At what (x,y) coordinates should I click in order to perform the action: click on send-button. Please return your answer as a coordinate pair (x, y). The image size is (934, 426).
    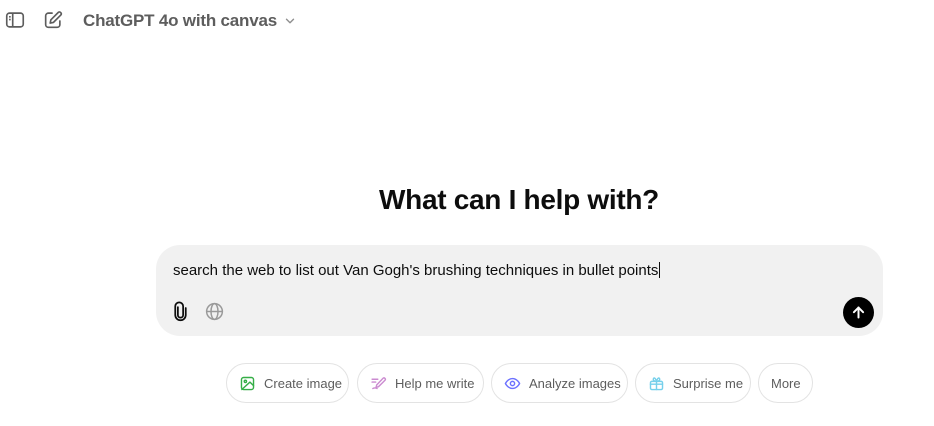
    Looking at the image, I should click on (858, 312).